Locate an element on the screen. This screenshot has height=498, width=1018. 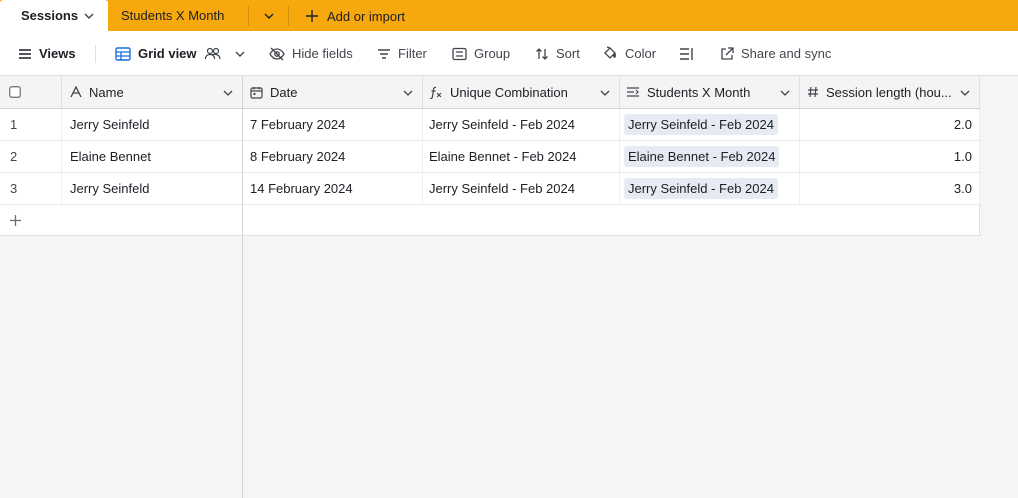
filter-icon is located at coordinates (384, 53).